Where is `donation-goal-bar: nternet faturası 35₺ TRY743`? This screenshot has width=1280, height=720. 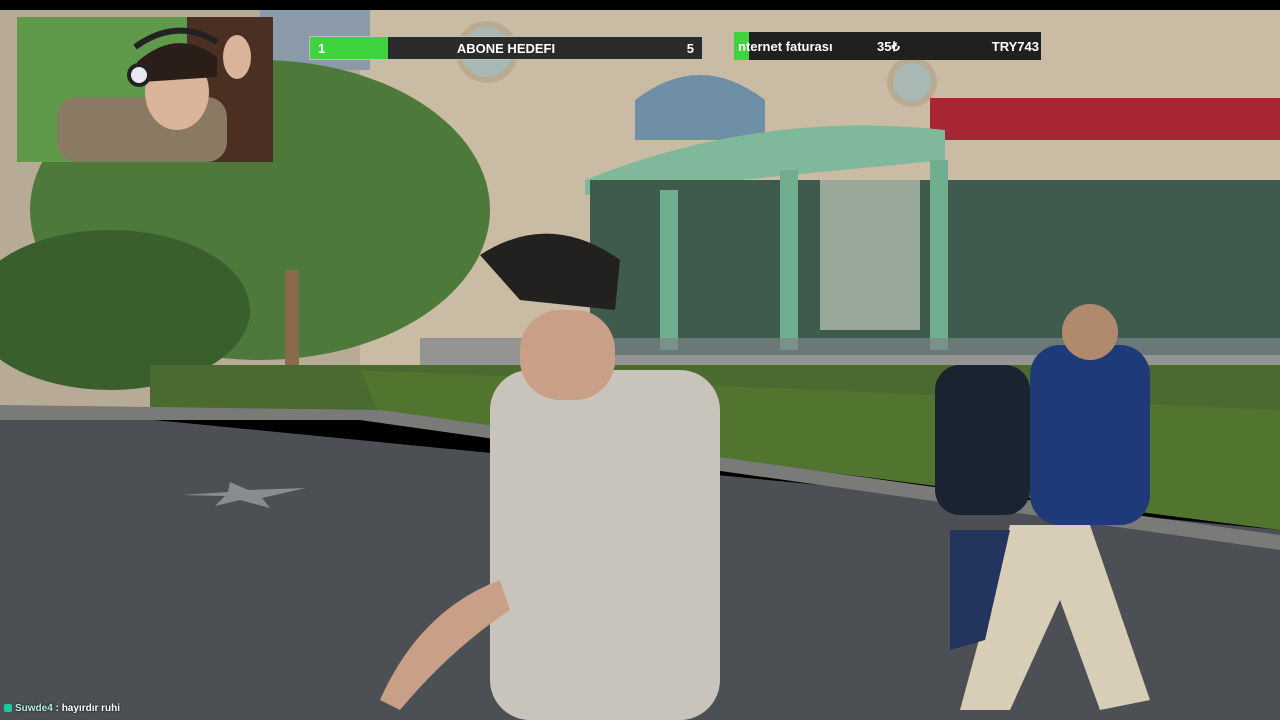 donation-goal-bar: nternet faturası 35₺ TRY743 is located at coordinates (887, 46).